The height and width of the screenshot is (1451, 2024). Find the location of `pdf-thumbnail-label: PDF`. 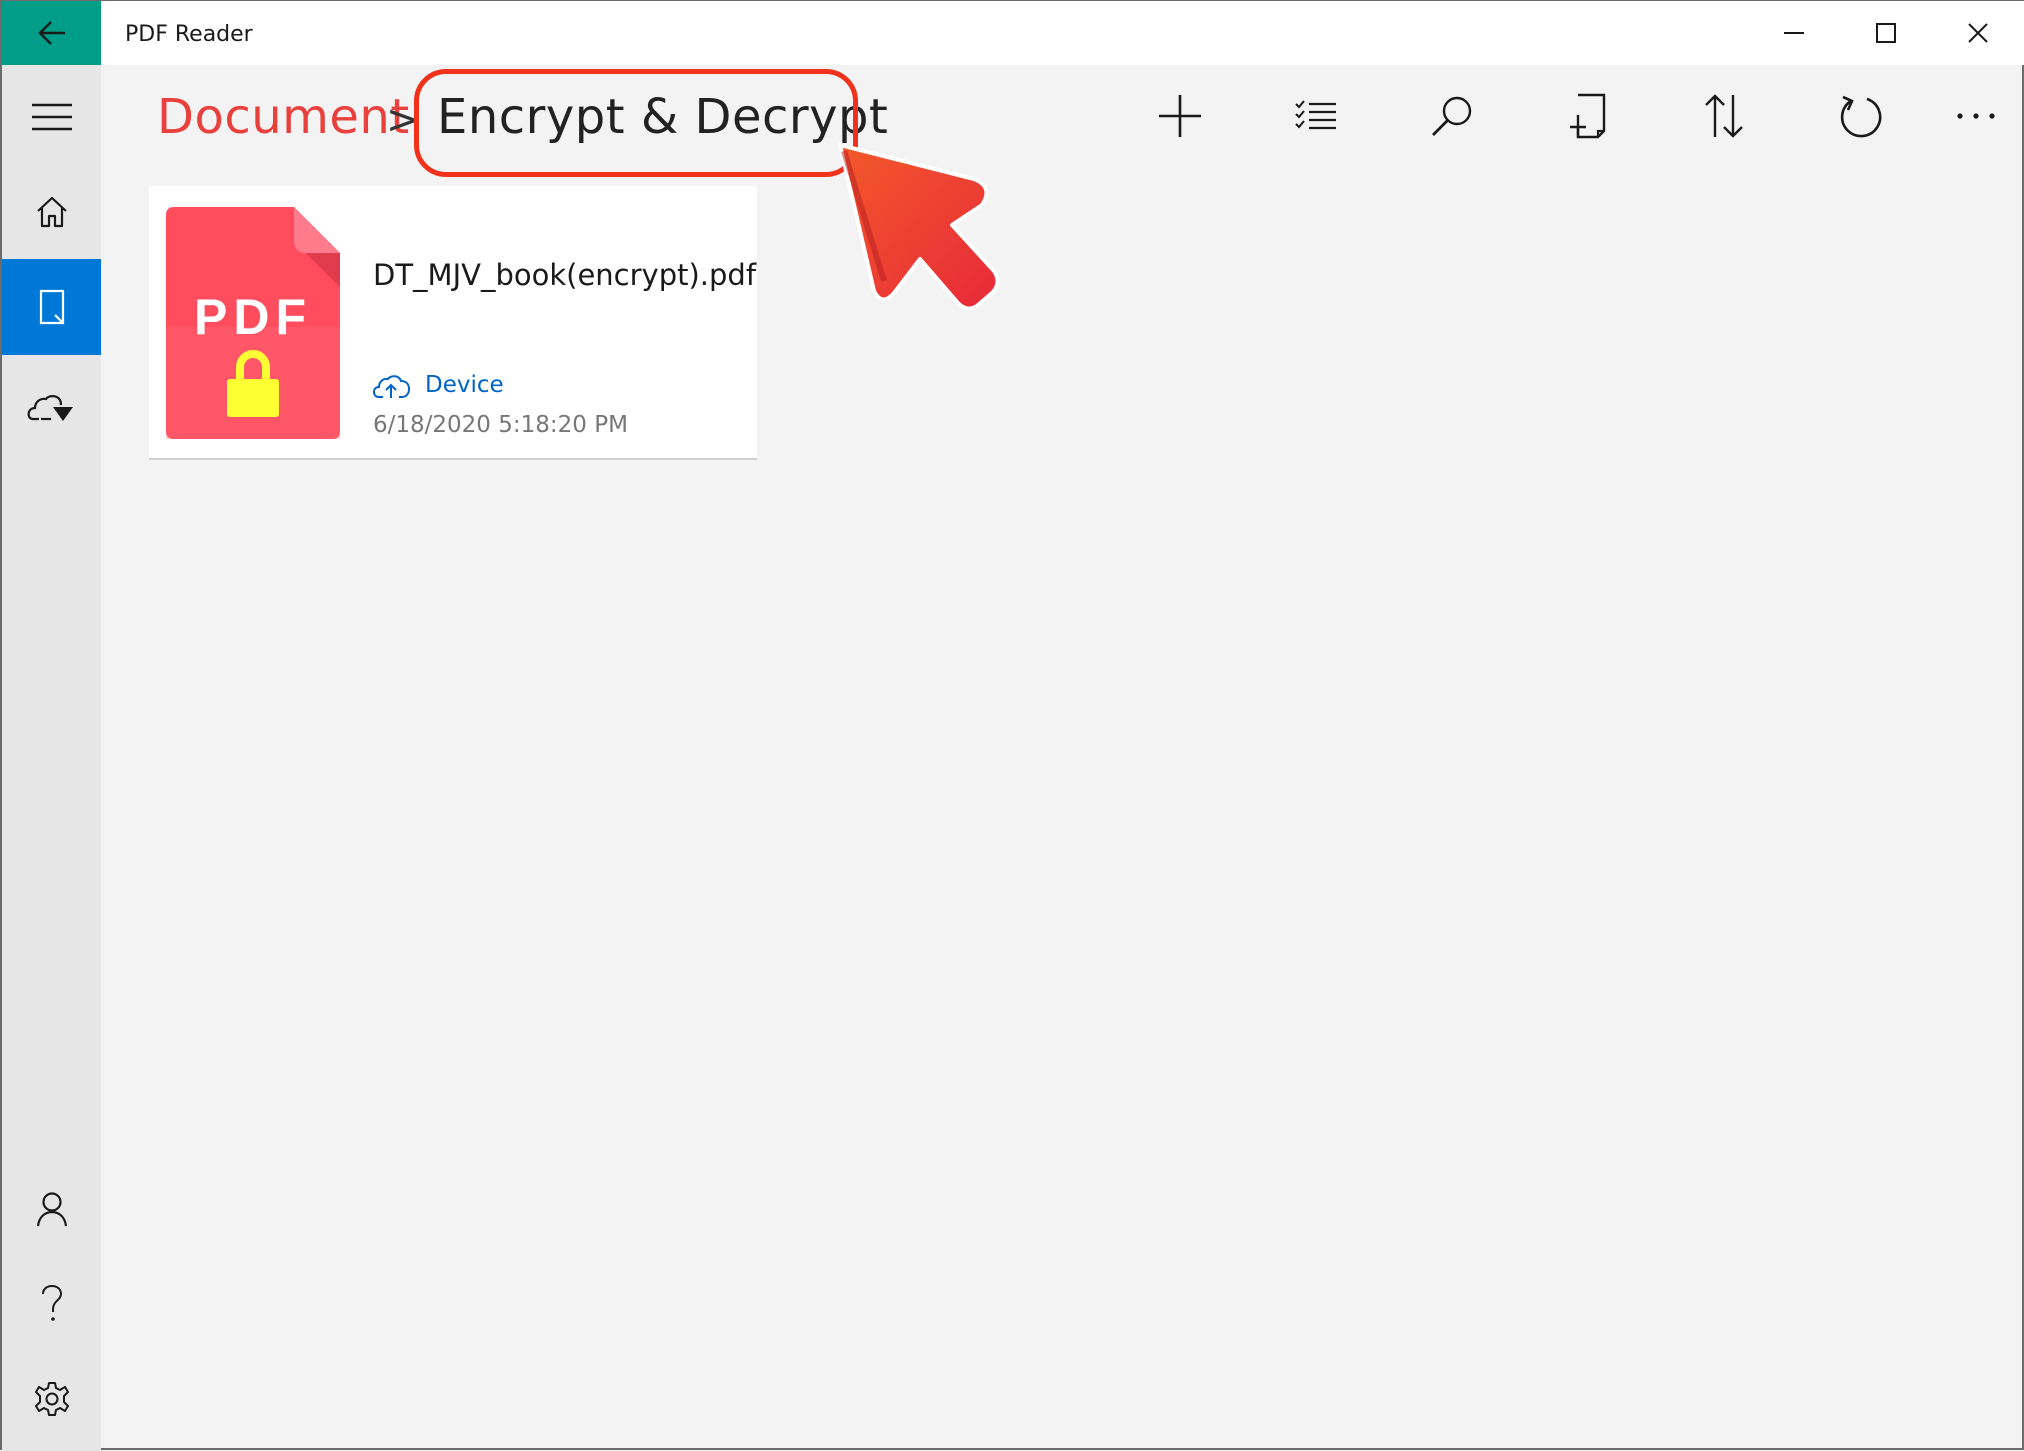

pdf-thumbnail-label: PDF is located at coordinates (253, 317).